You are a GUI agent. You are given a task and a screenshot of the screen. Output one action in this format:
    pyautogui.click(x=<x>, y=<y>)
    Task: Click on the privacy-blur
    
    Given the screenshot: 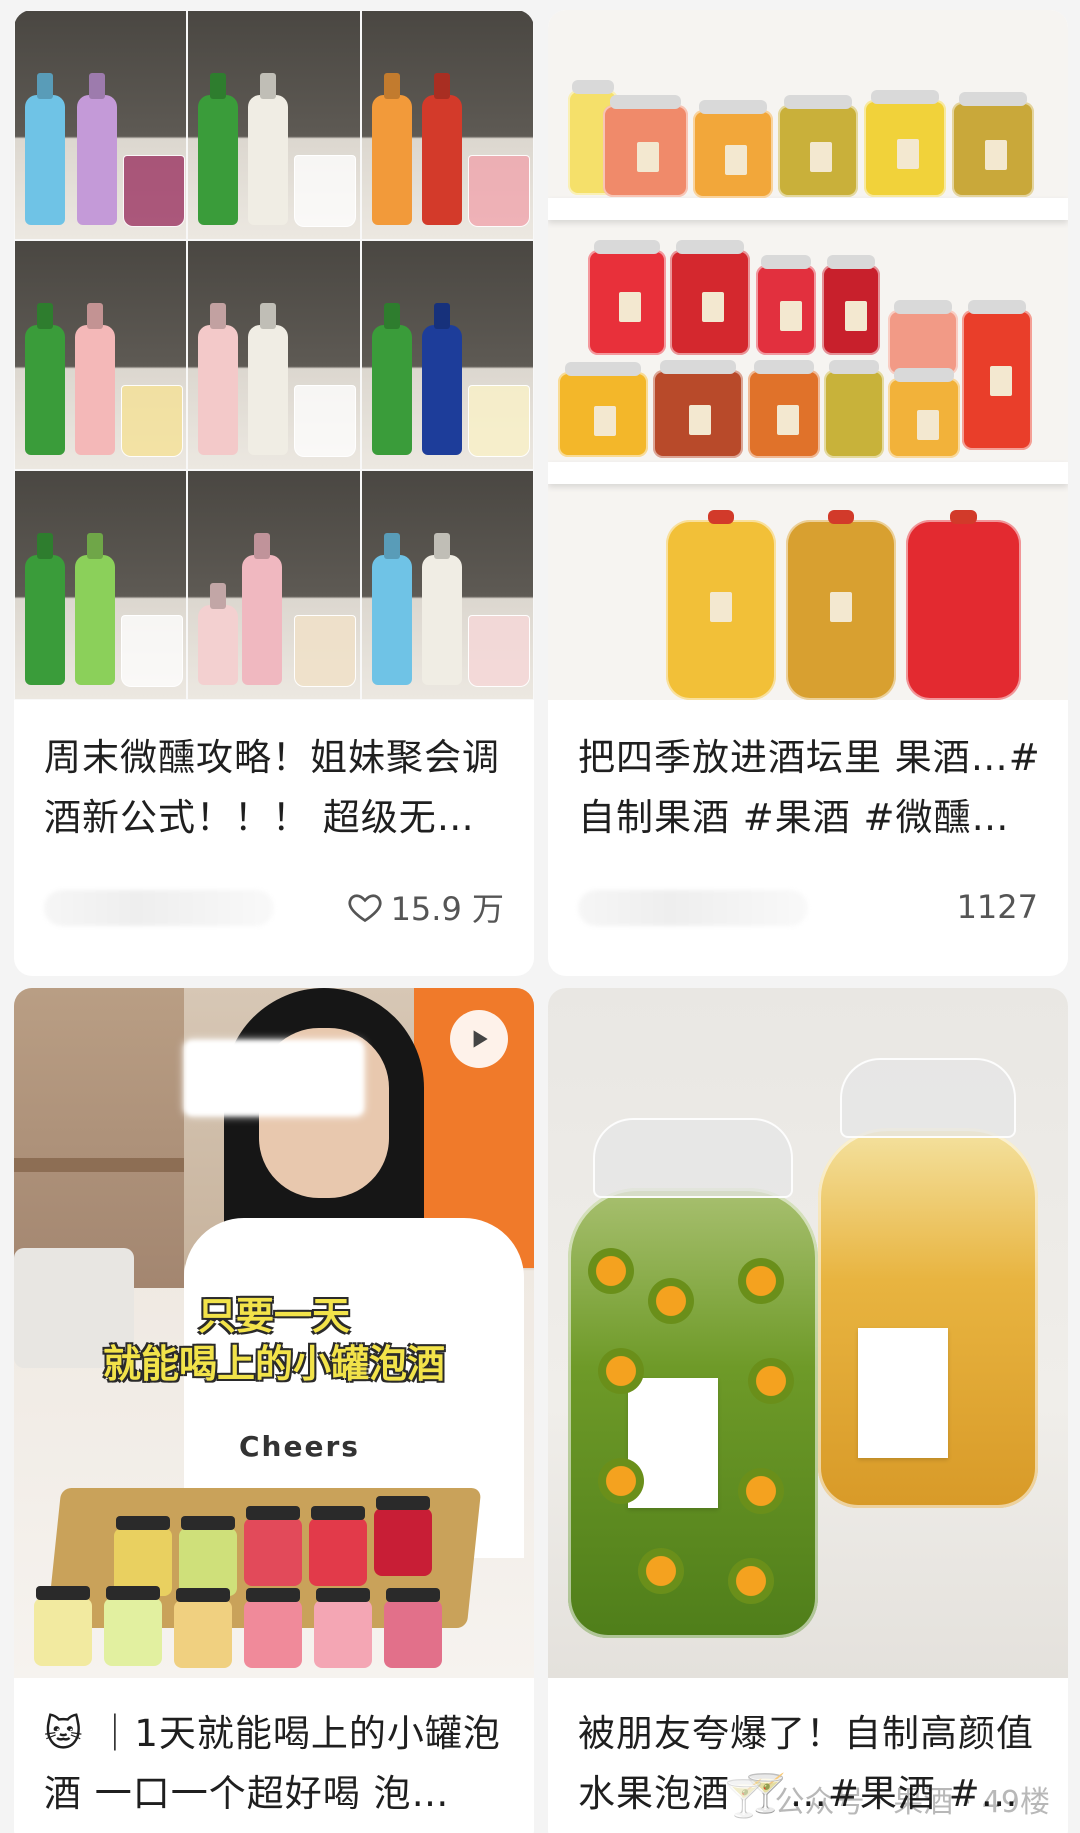 What is the action you would take?
    pyautogui.click(x=274, y=1078)
    